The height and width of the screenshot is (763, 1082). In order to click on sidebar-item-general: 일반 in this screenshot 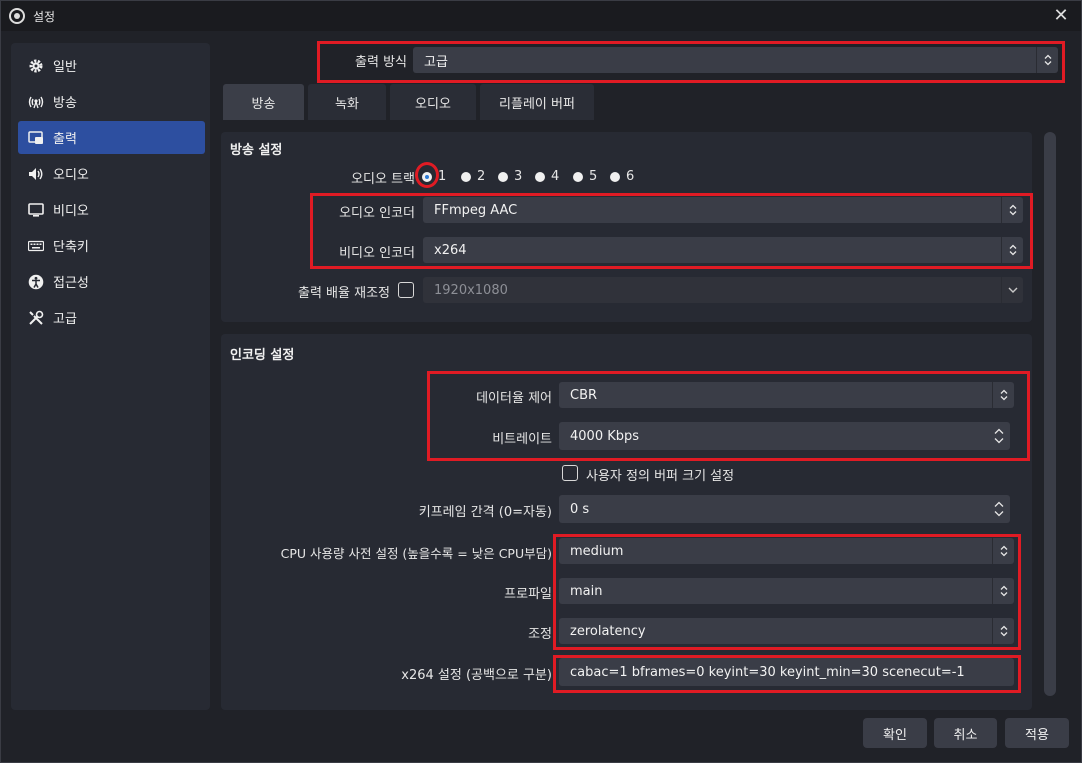, I will do `click(111, 65)`.